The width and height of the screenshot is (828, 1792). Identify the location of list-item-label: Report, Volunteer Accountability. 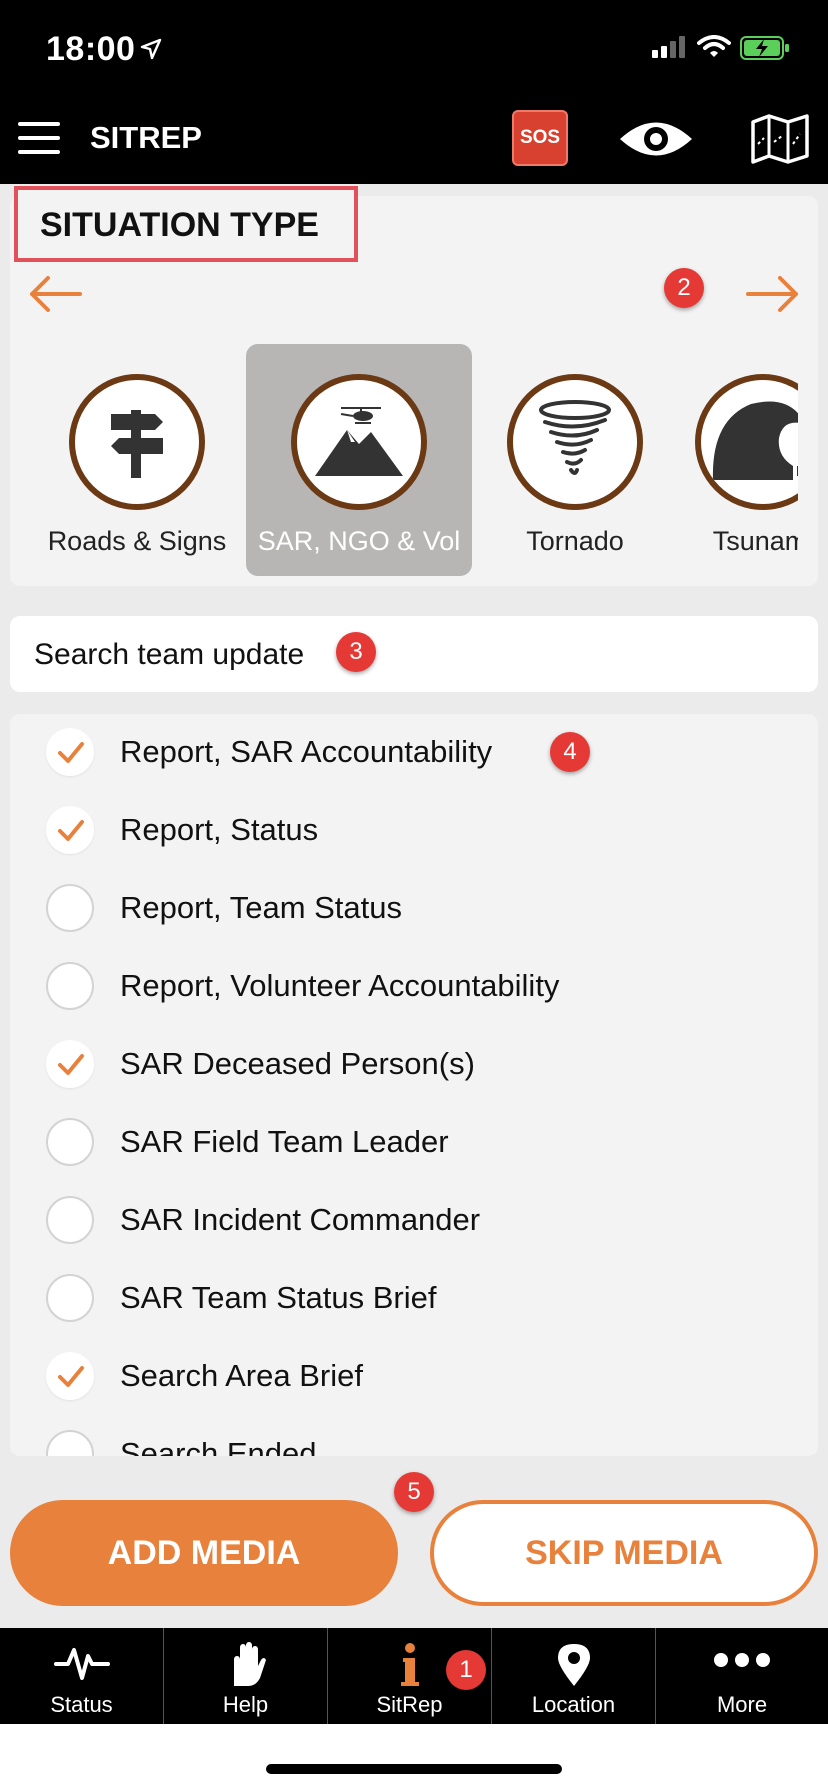
(340, 985).